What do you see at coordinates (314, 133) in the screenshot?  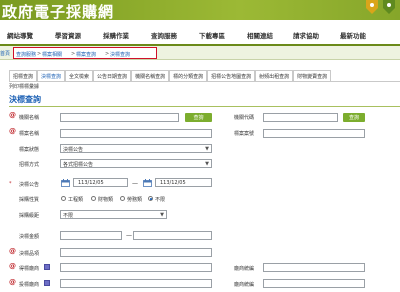 I see `tender-no-input` at bounding box center [314, 133].